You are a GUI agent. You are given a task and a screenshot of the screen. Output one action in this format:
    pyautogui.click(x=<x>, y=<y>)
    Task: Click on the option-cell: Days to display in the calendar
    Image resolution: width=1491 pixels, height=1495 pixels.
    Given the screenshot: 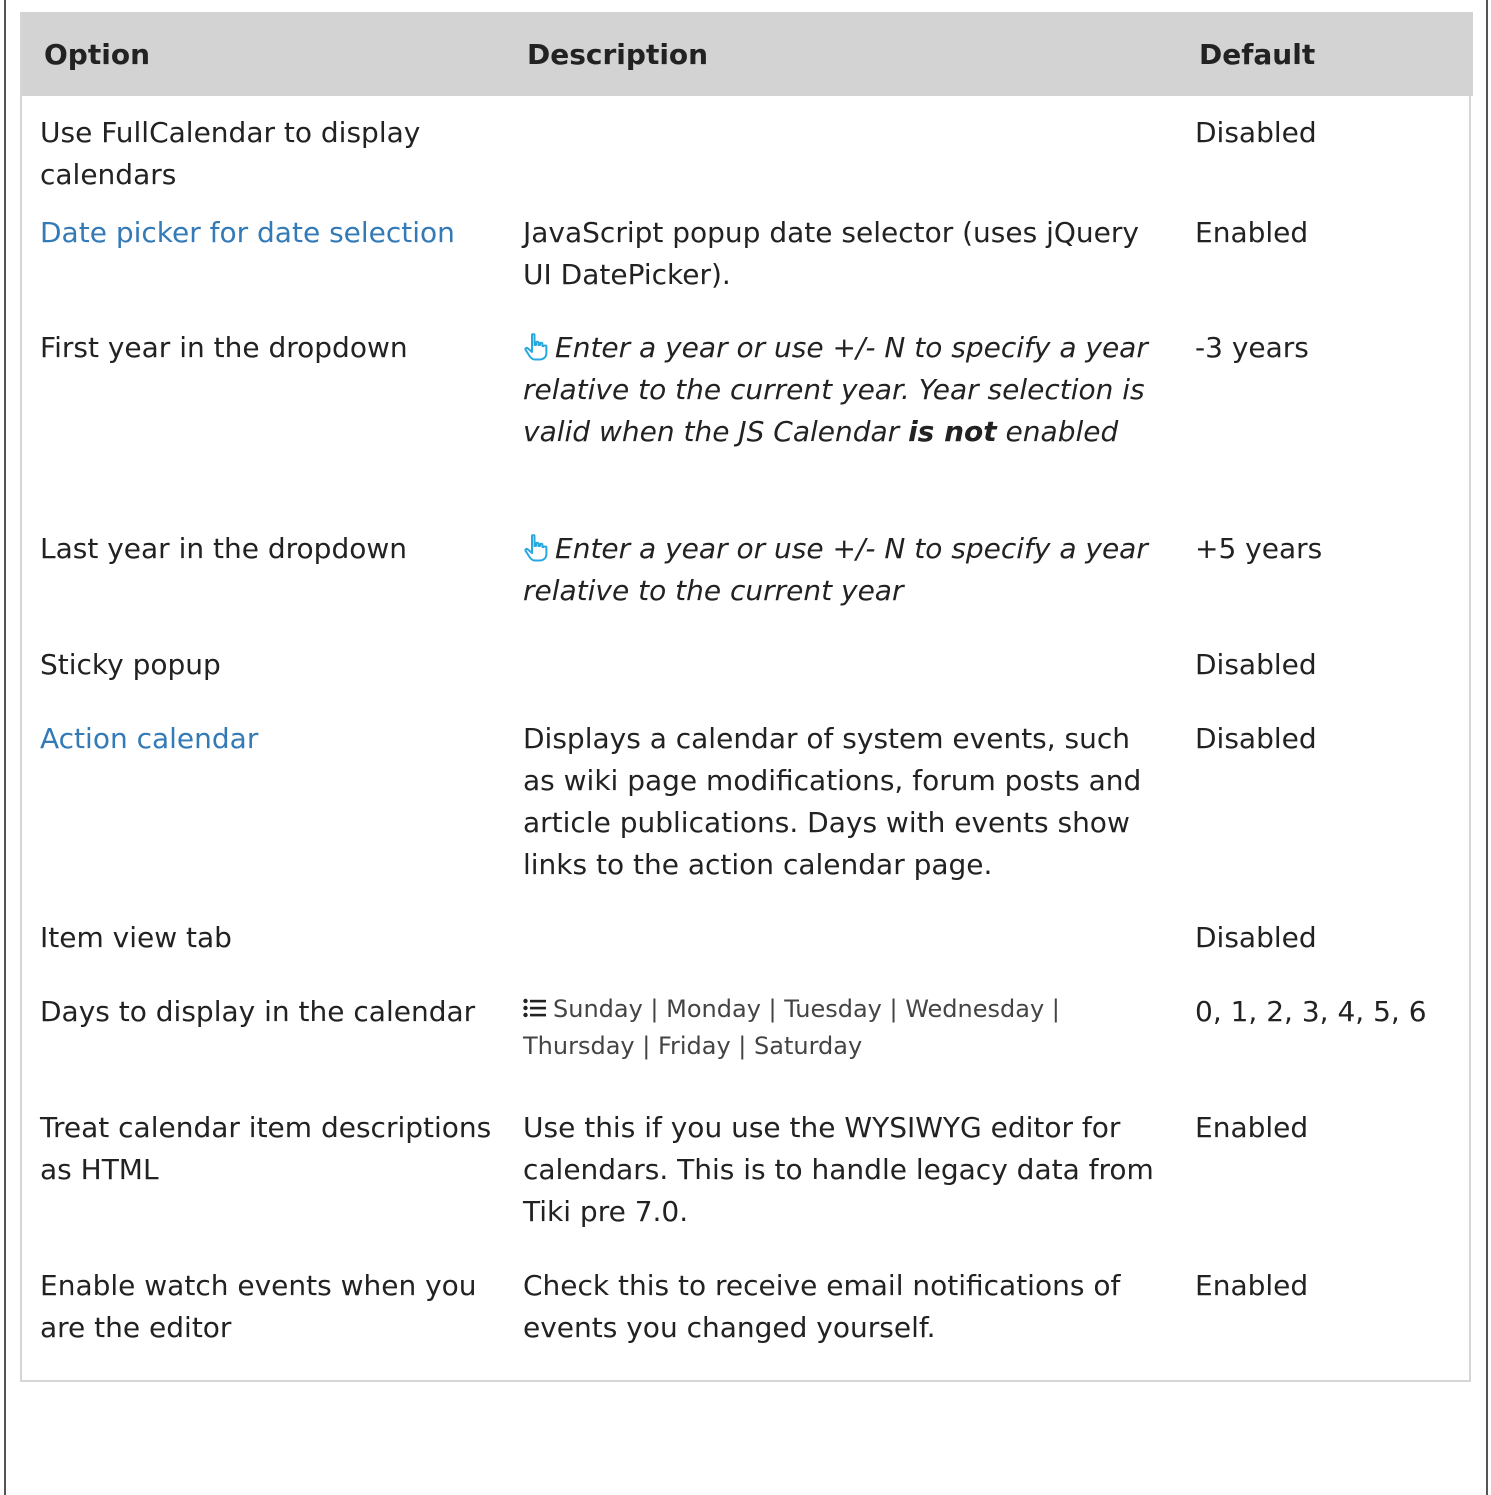 What is the action you would take?
    pyautogui.click(x=258, y=1011)
    